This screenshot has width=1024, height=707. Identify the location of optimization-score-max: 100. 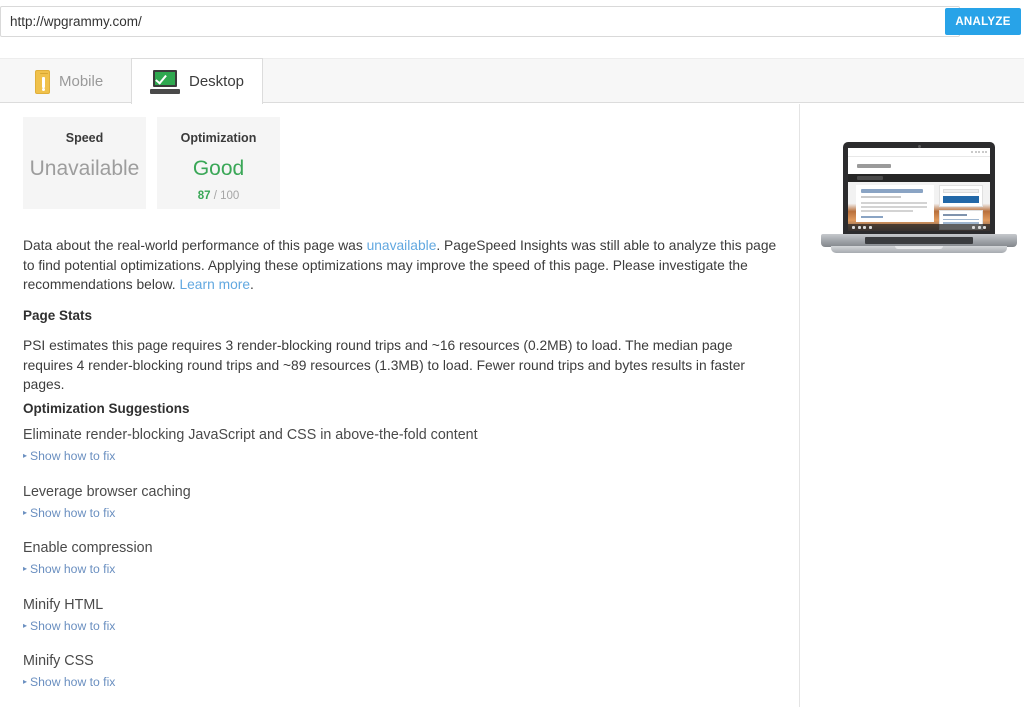
(230, 196).